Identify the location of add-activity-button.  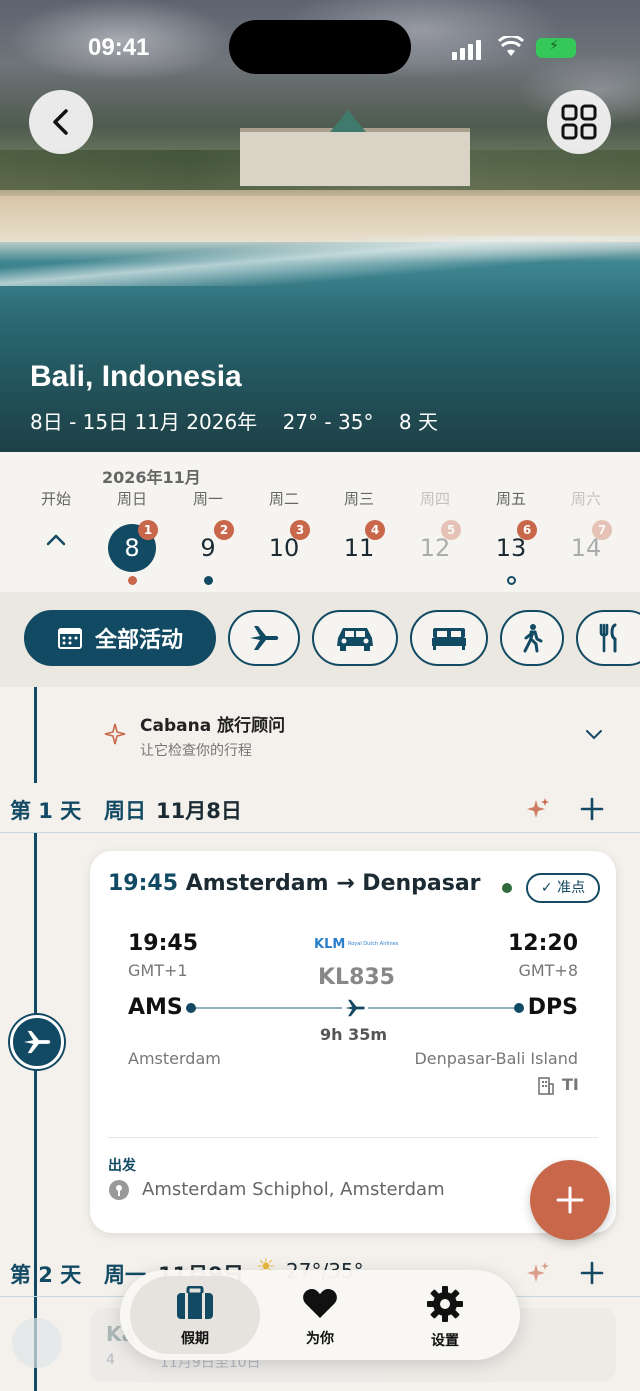
(570, 1200).